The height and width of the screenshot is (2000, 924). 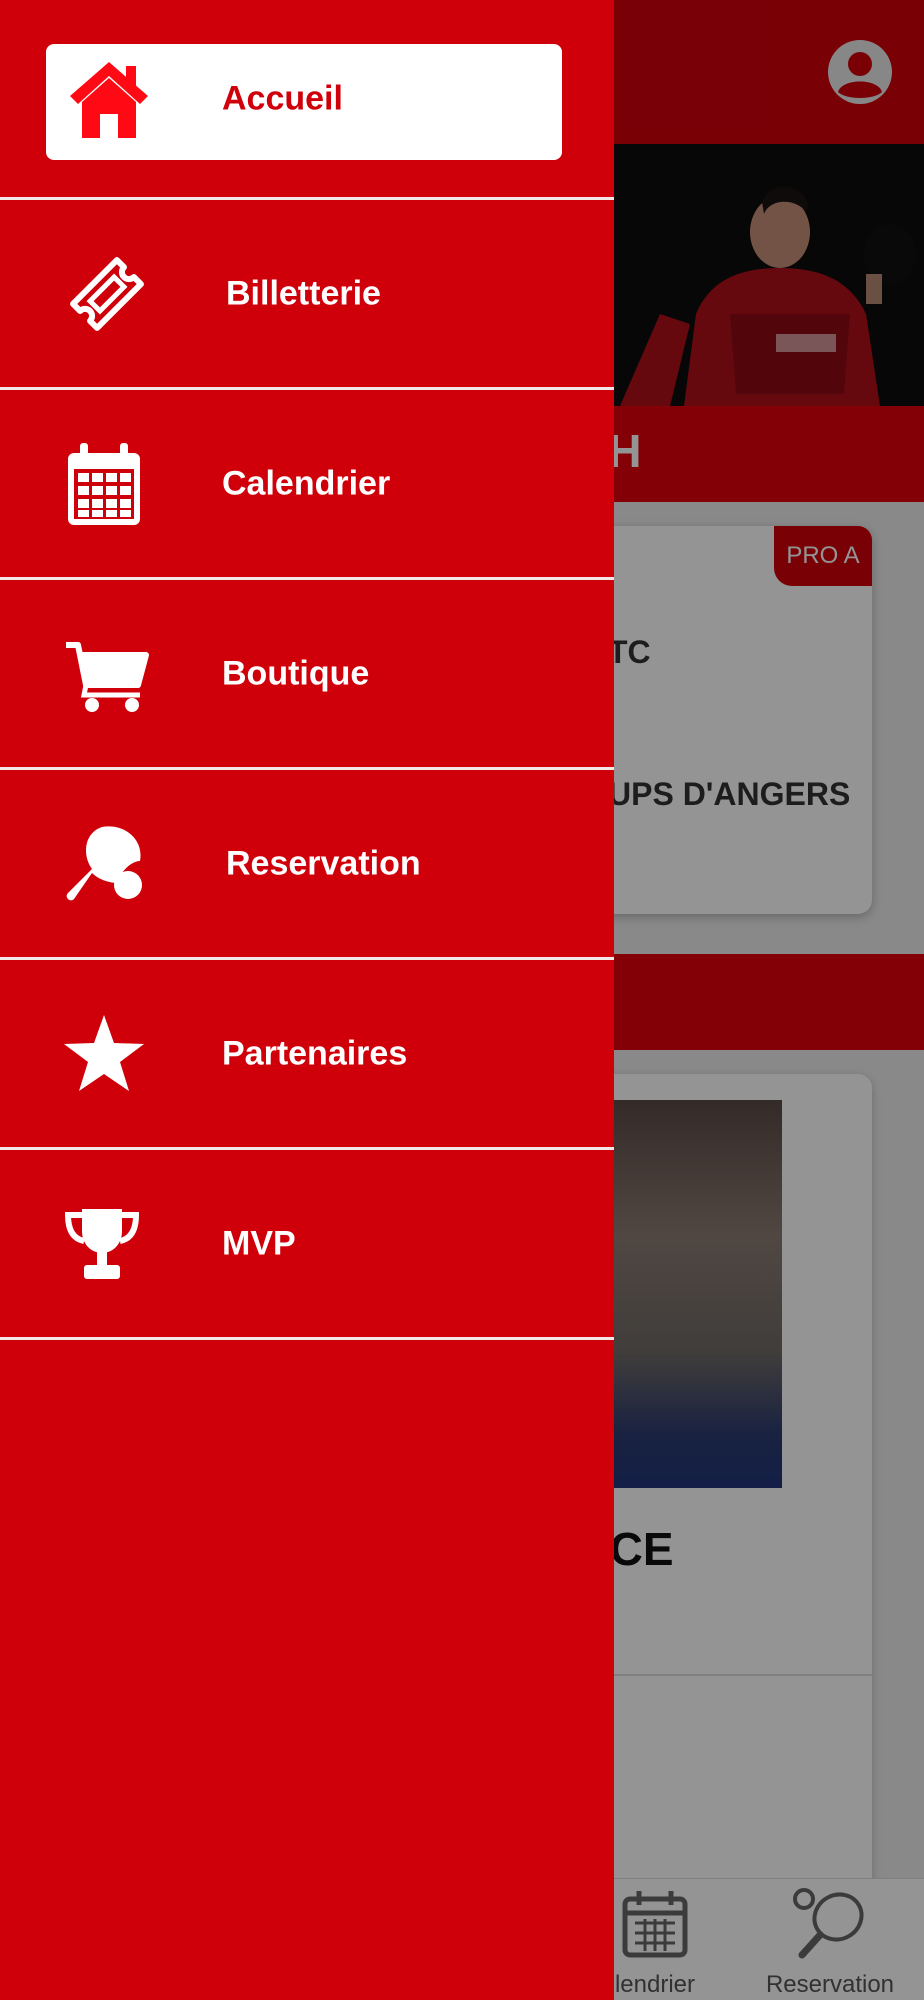 I want to click on drawer-item-accueil: Accueil, so click(x=307, y=100).